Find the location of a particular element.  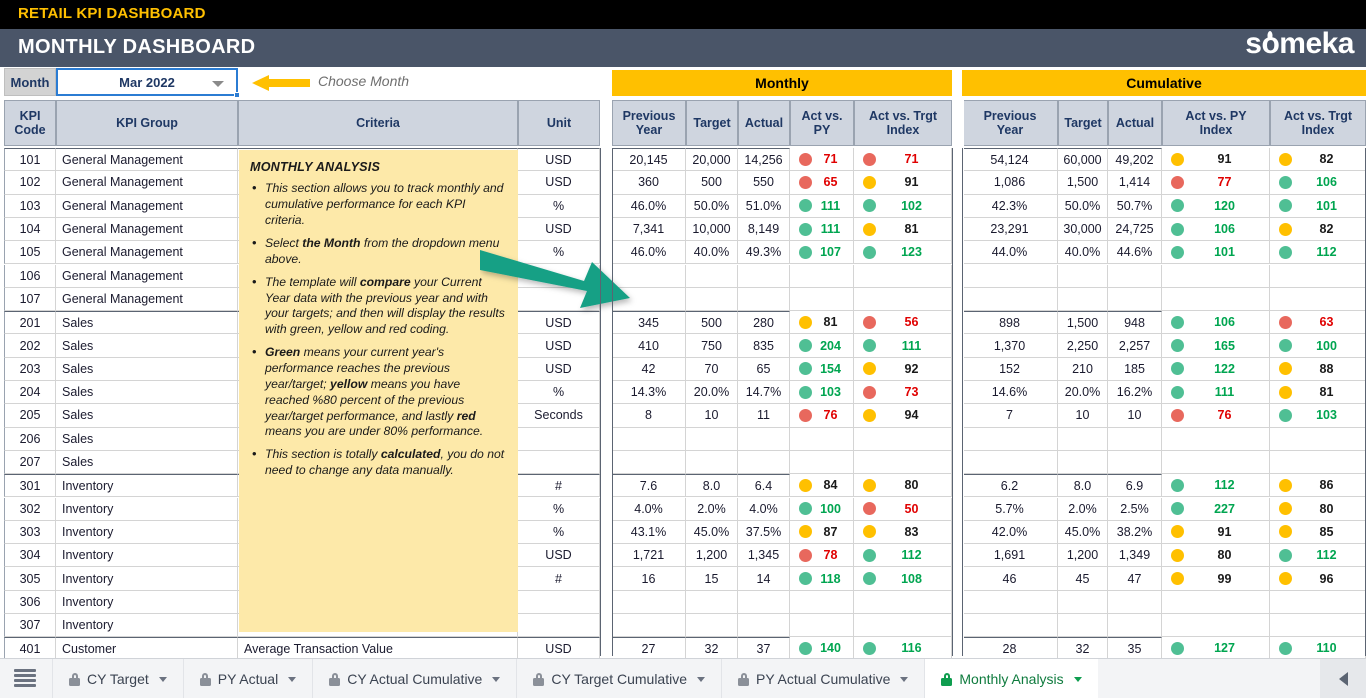

cell-monthly-ac: 14 is located at coordinates (764, 579).